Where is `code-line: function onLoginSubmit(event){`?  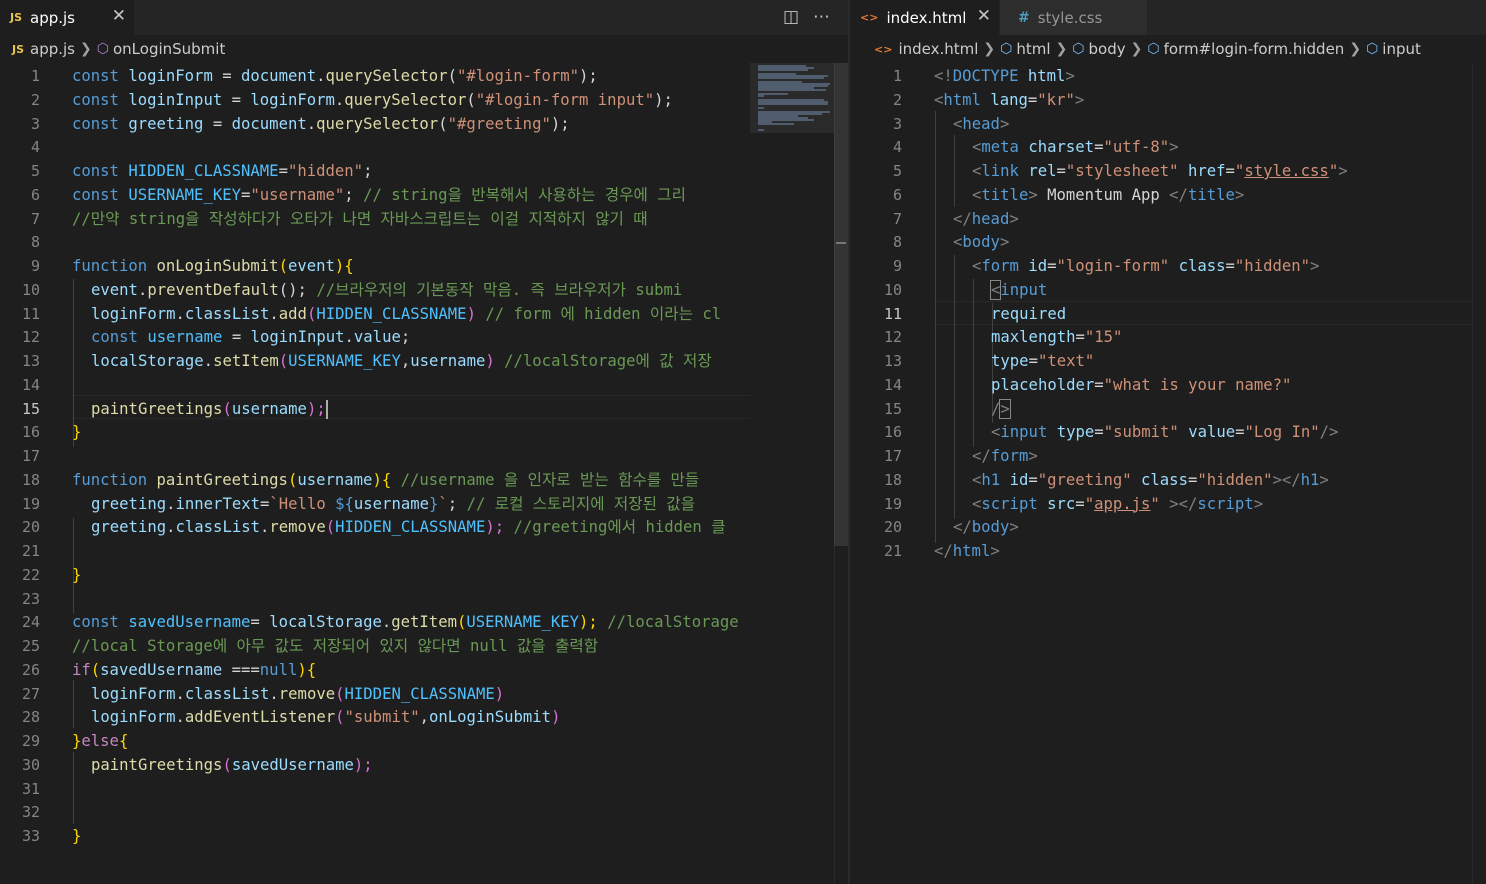 code-line: function onLoginSubmit(event){ is located at coordinates (375, 266).